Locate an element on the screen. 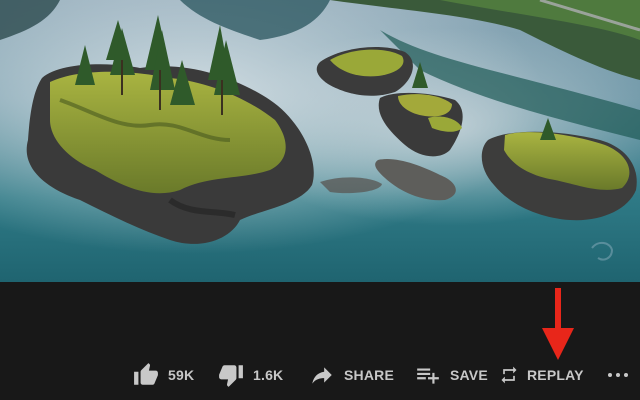 The width and height of the screenshot is (640, 400). like-count: 59K is located at coordinates (181, 375).